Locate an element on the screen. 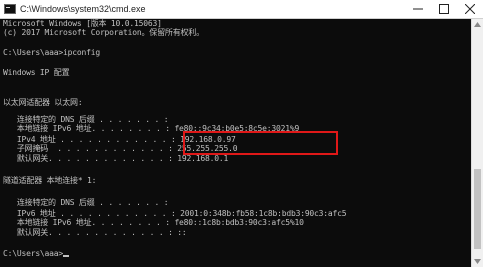  cmd-icon is located at coordinates (10, 9).